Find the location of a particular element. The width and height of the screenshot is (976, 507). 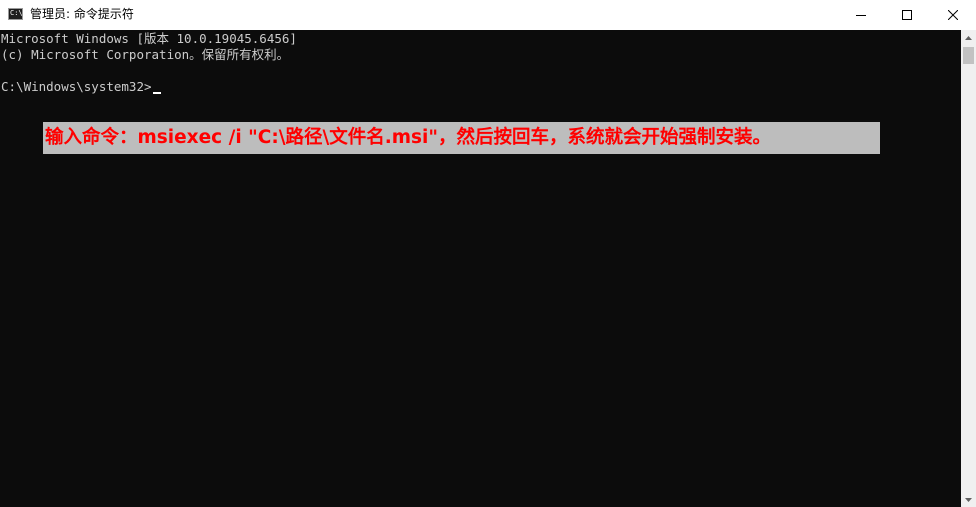

minimize-button is located at coordinates (861, 15).